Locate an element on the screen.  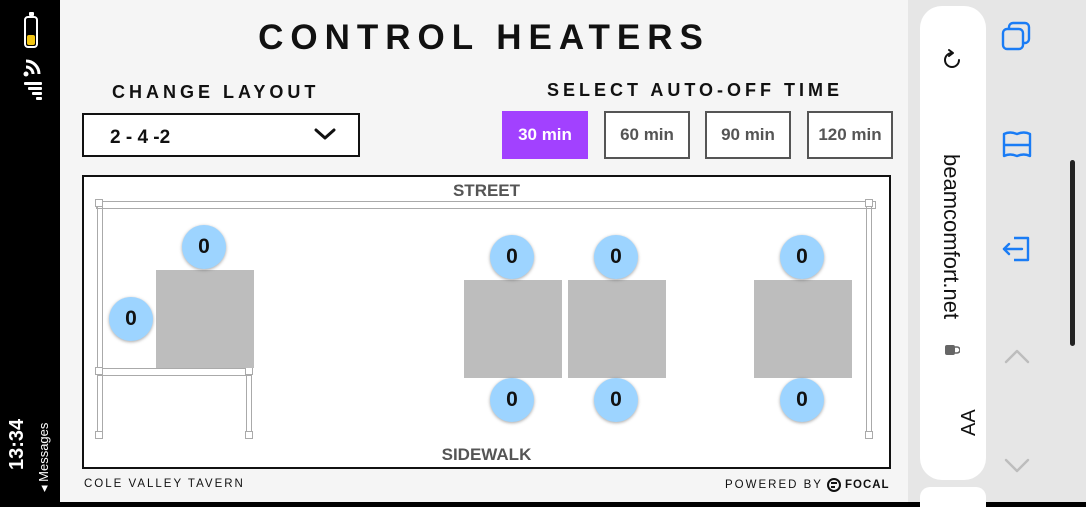
battery-icon is located at coordinates (31, 30).